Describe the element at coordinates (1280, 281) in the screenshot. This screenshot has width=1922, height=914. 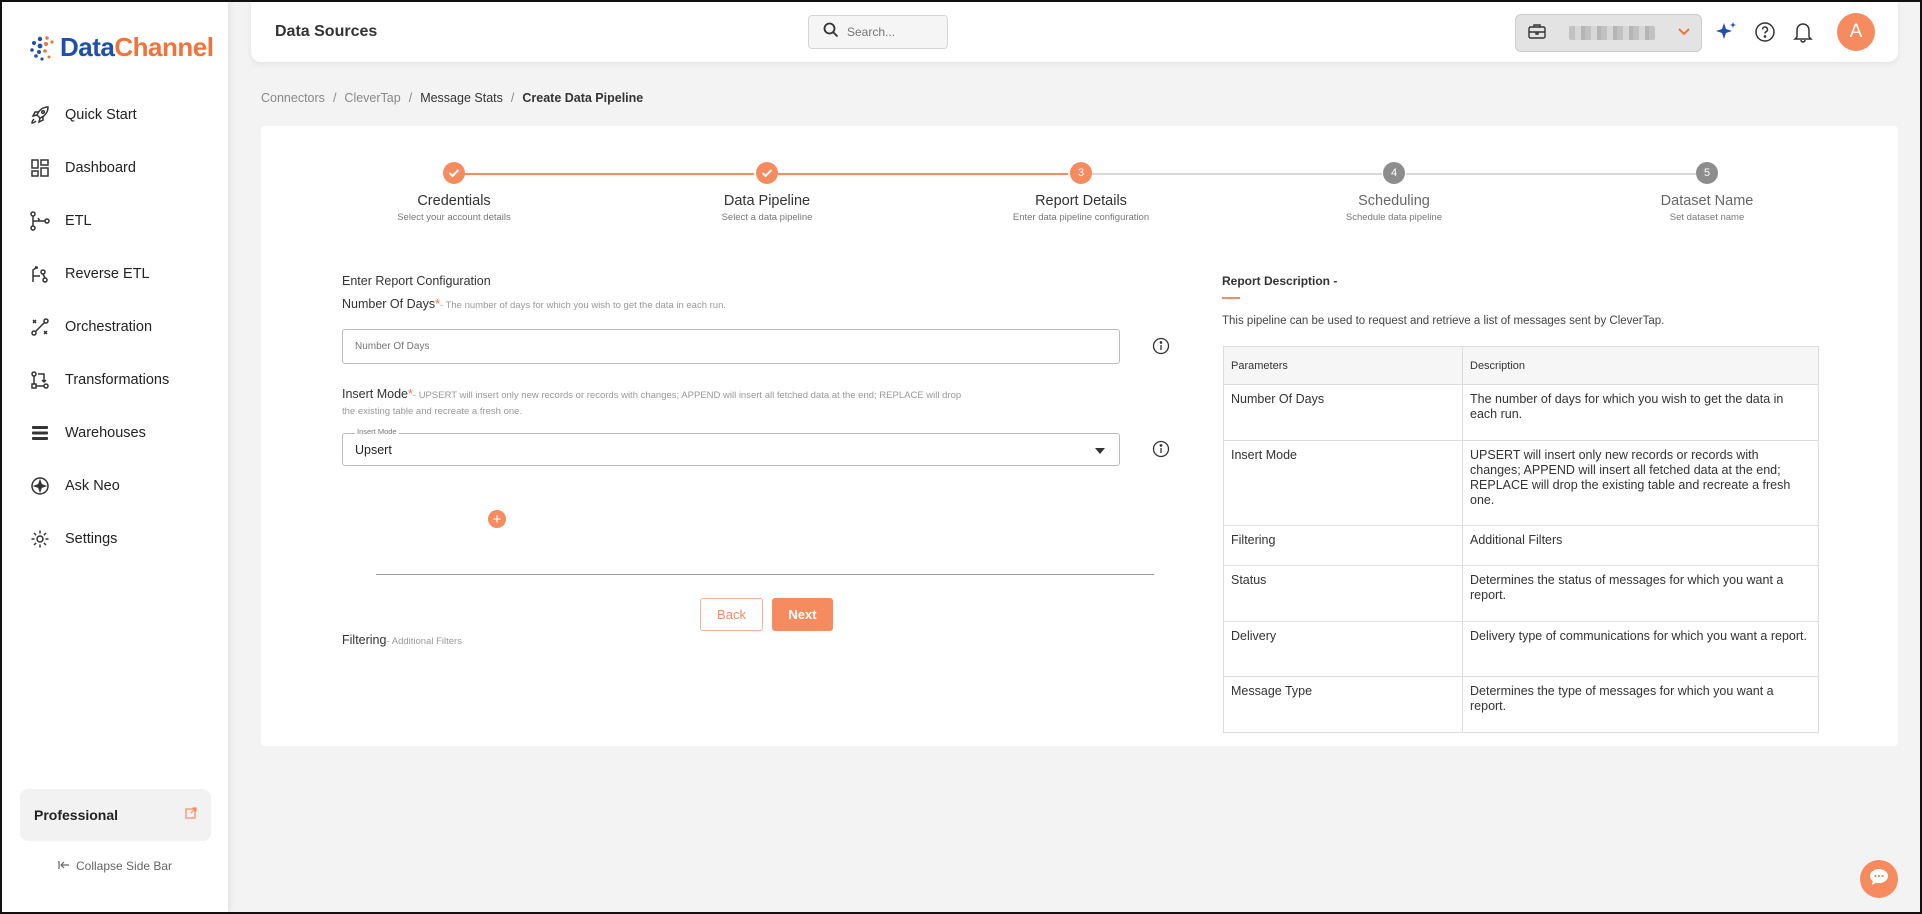
I see `report-description-title: Report Description -` at that location.